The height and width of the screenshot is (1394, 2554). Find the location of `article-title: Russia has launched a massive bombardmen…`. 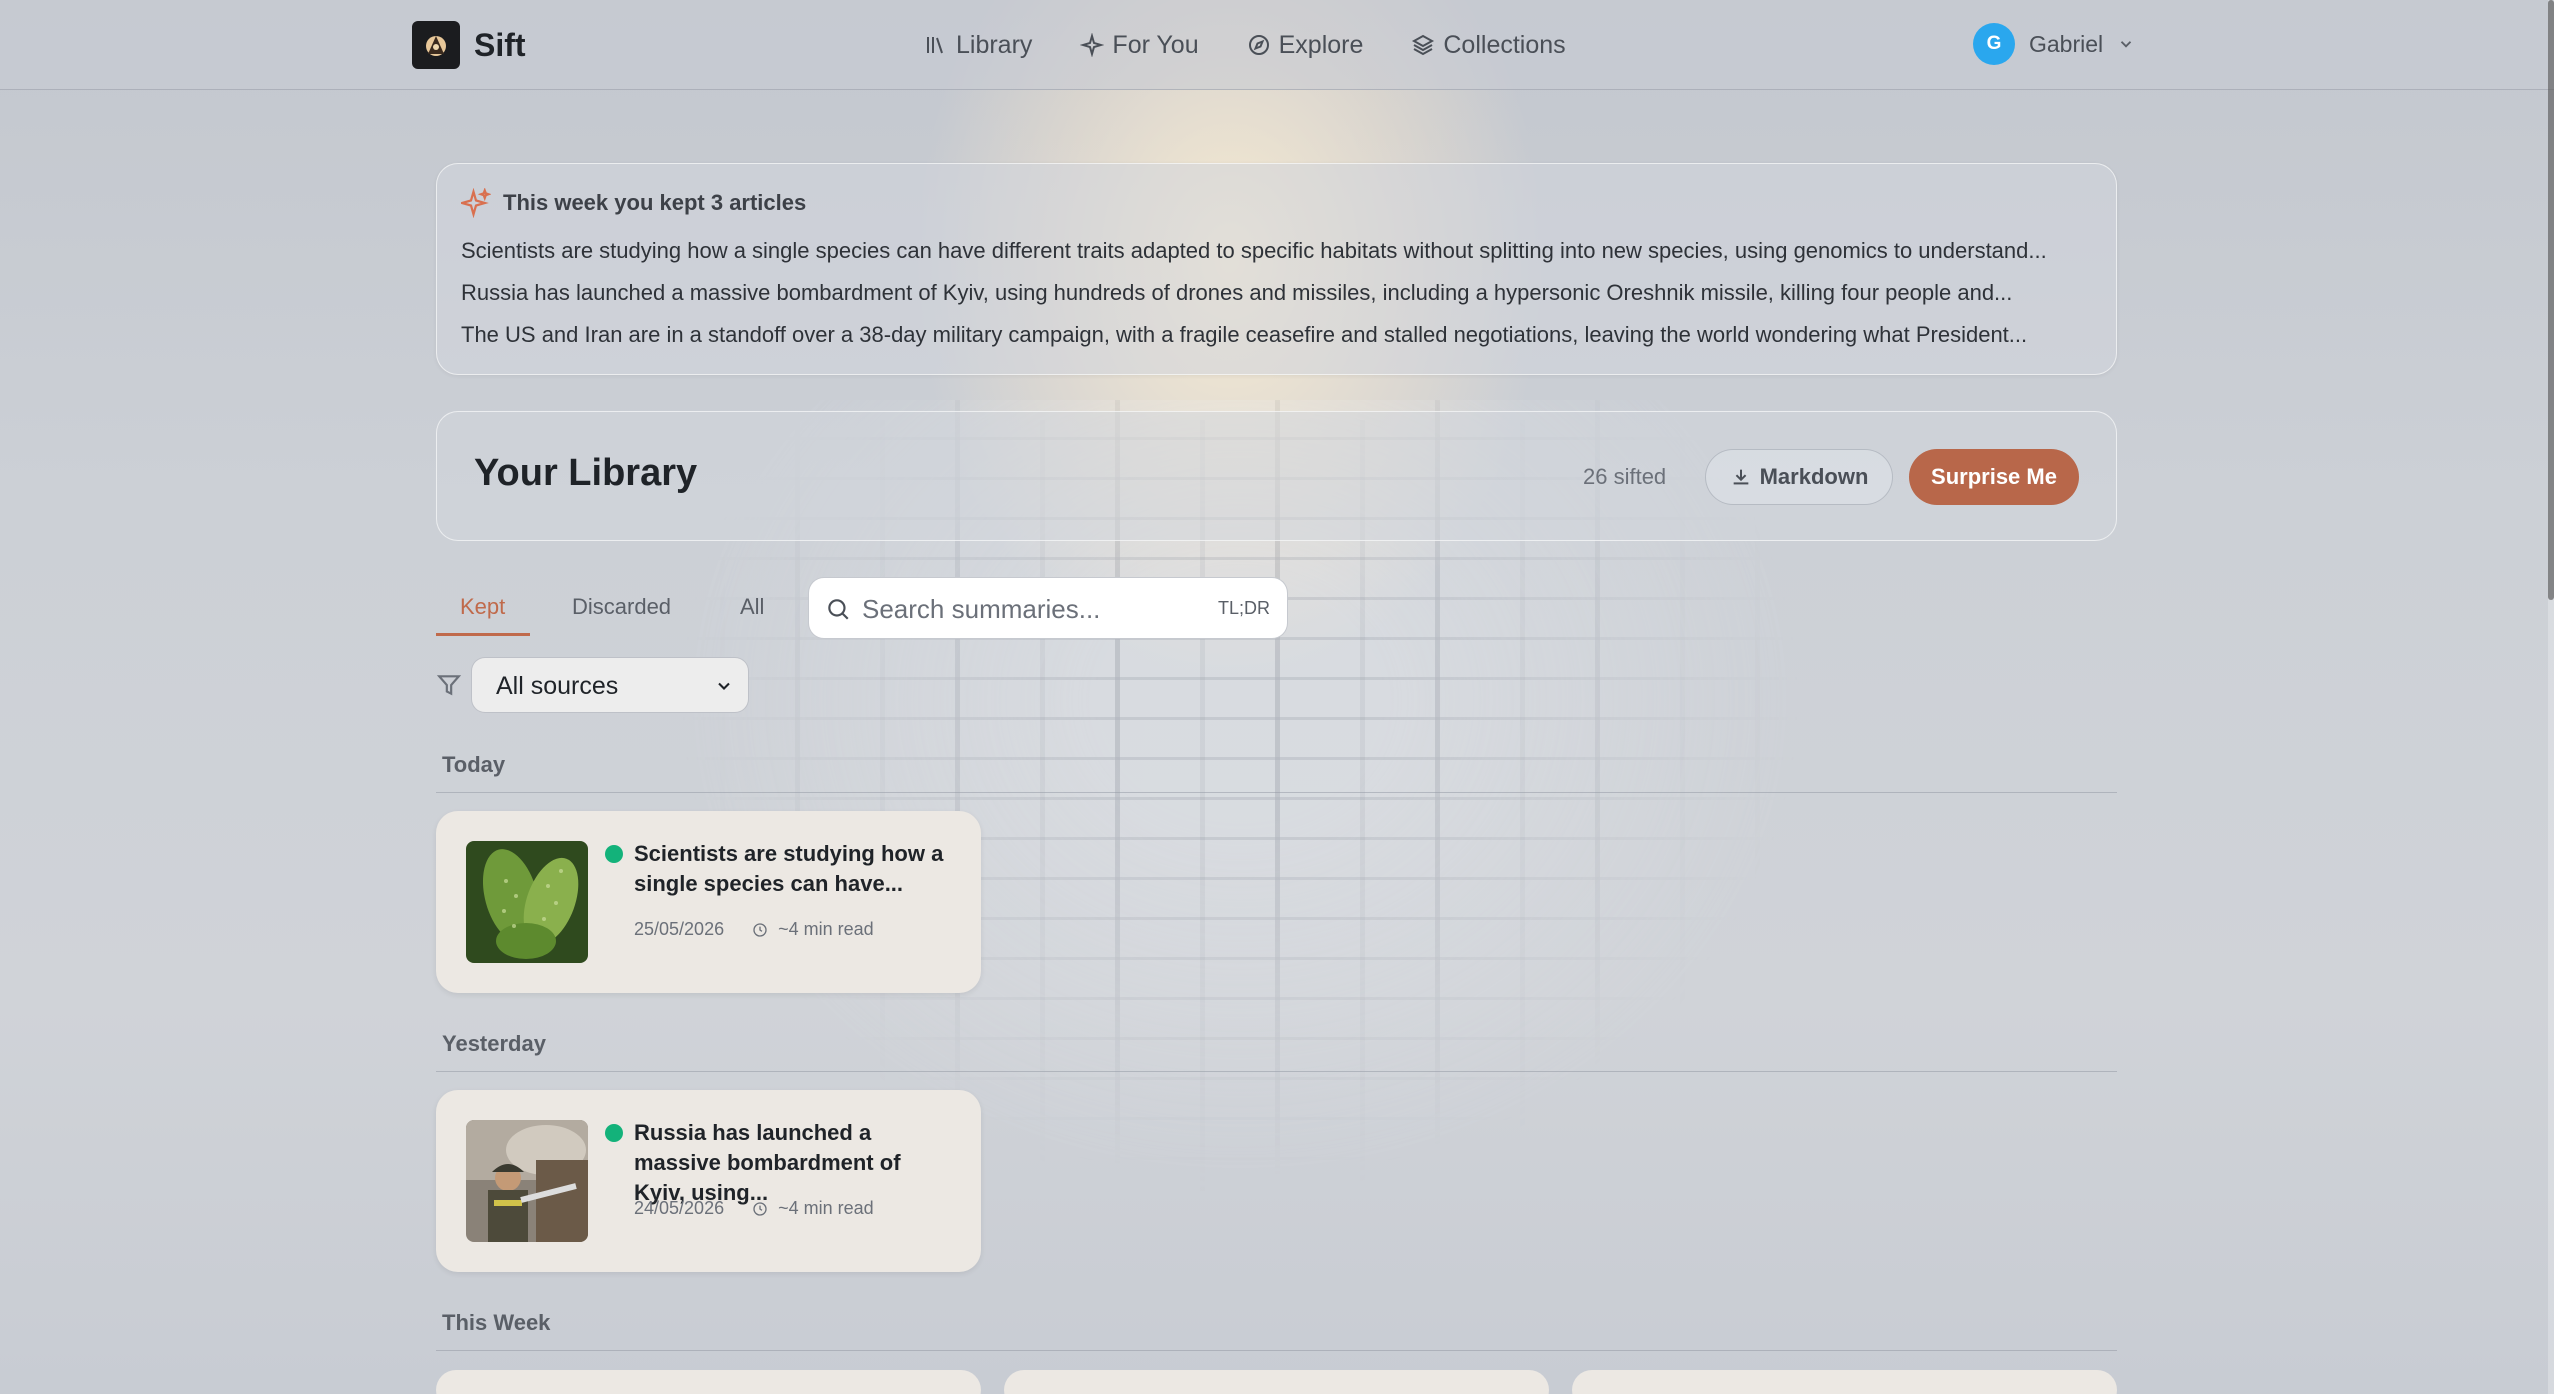

article-title: Russia has launched a massive bombardmen… is located at coordinates (767, 1162).